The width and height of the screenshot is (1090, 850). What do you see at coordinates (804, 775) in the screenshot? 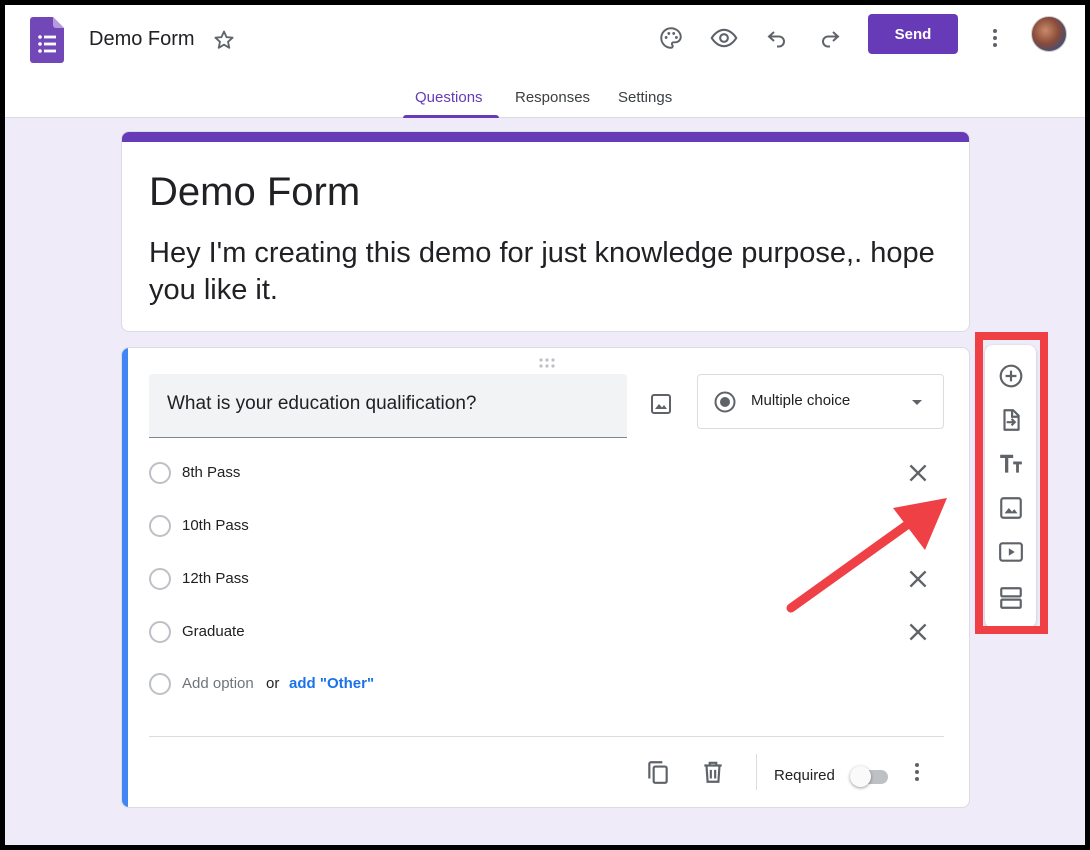
I see `required-label: Required` at bounding box center [804, 775].